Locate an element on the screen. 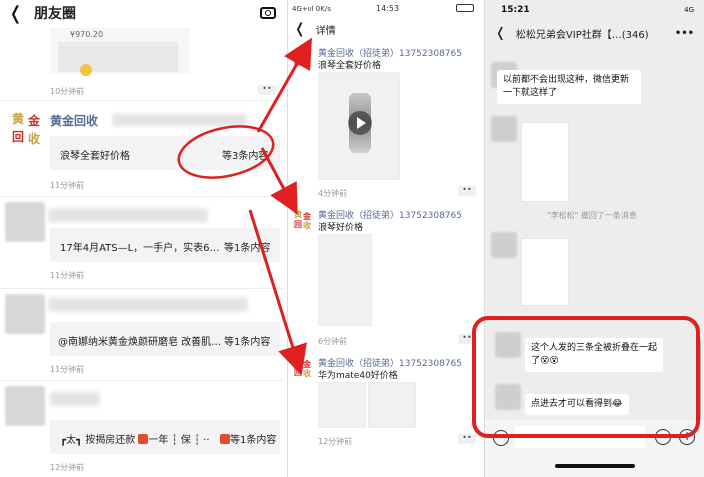 The height and width of the screenshot is (477, 704). system-message: "李松松" 撤回了一条消息 is located at coordinates (592, 215).